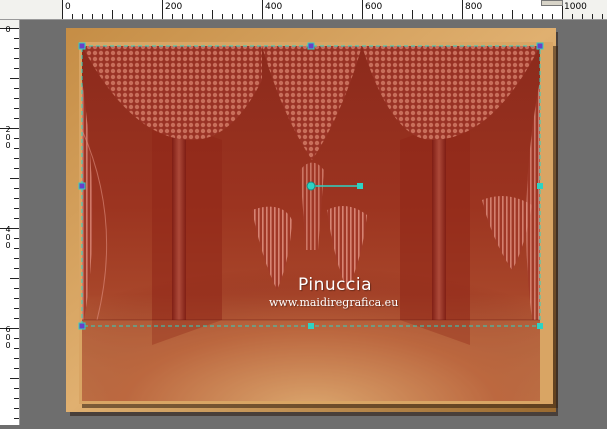  I want to click on ruler-label-1000: 1000, so click(575, 7).